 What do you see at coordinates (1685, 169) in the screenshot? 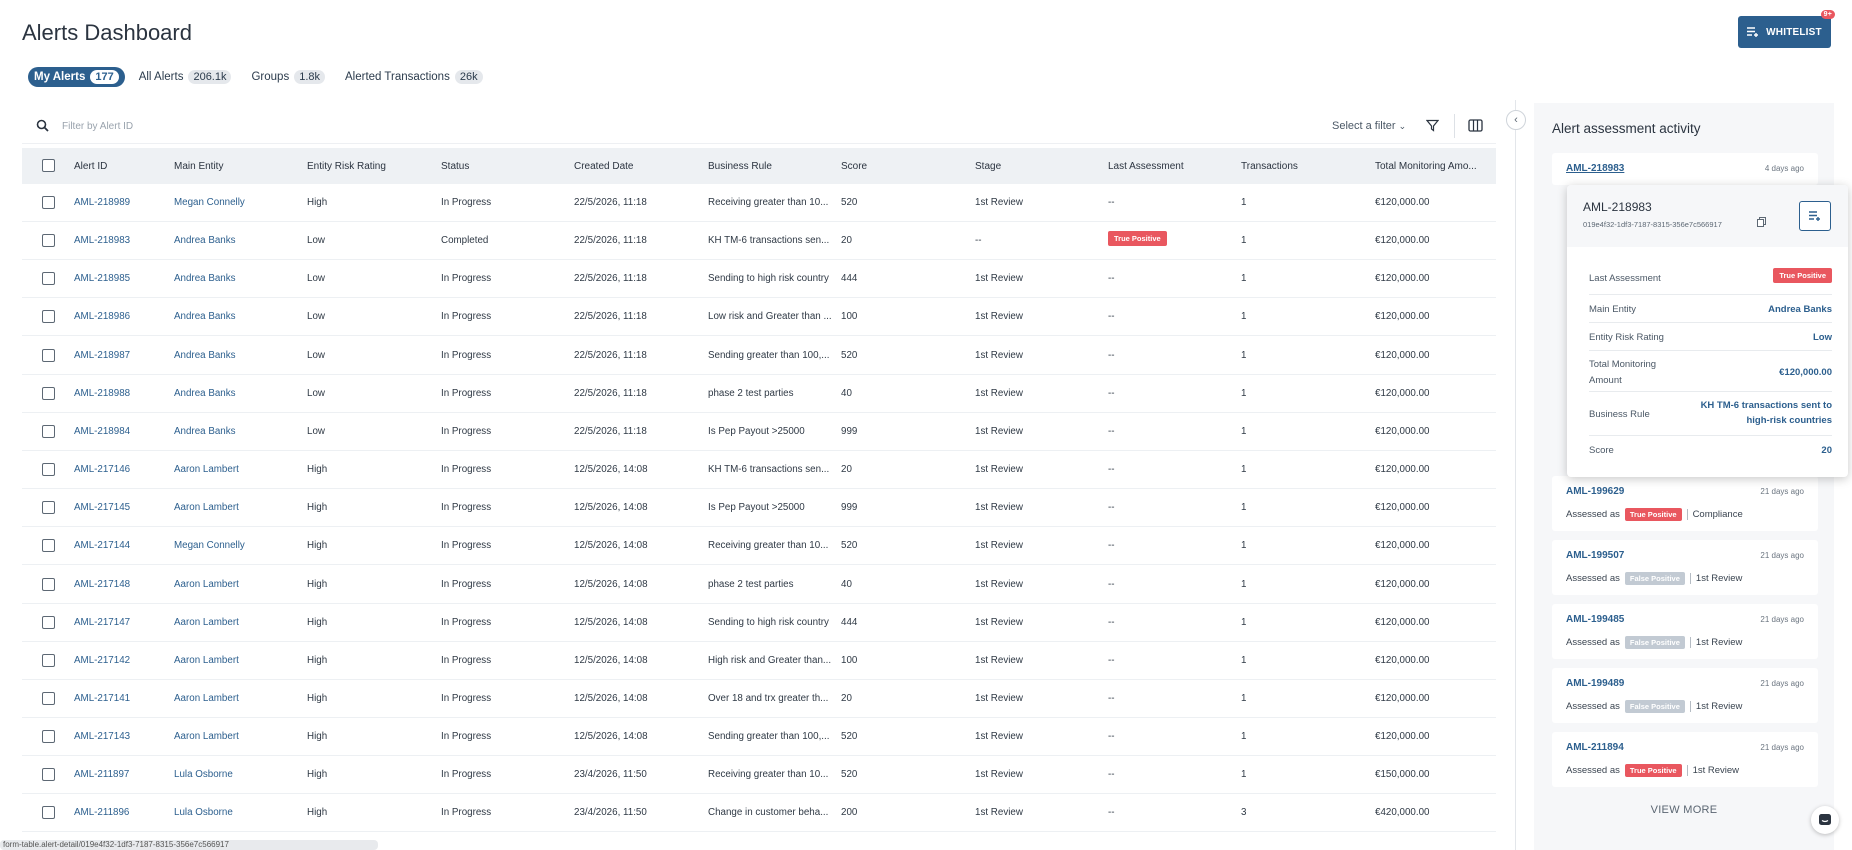
I see `activity-card: AML-218983 4 days ago` at bounding box center [1685, 169].